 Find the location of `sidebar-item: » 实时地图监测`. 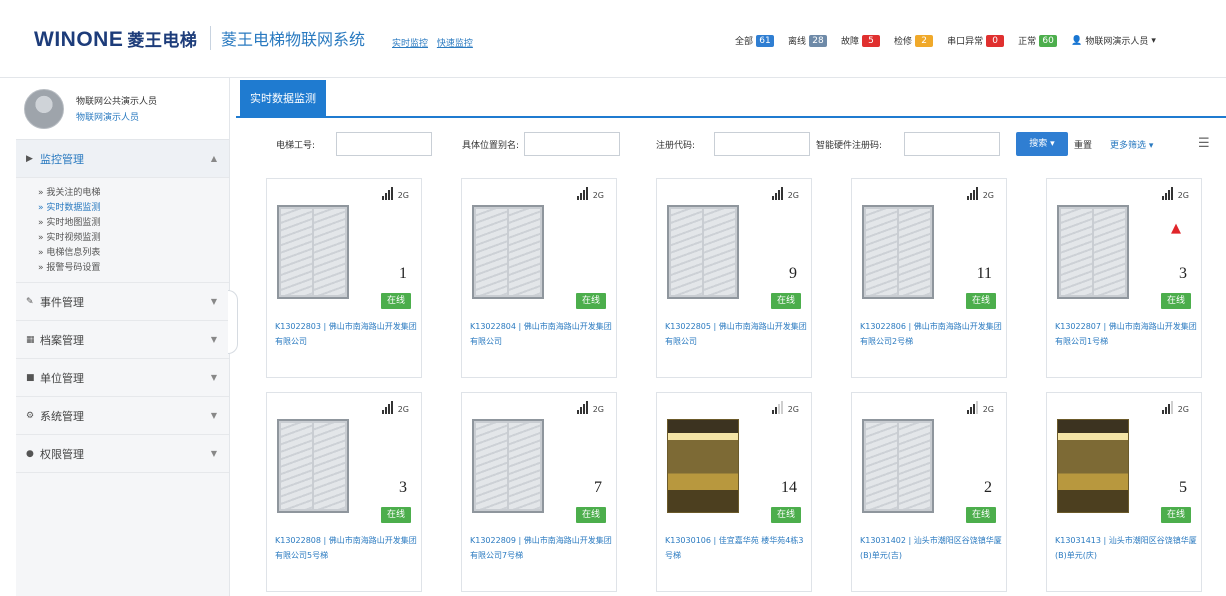

sidebar-item: » 实时地图监测 is located at coordinates (133, 223).